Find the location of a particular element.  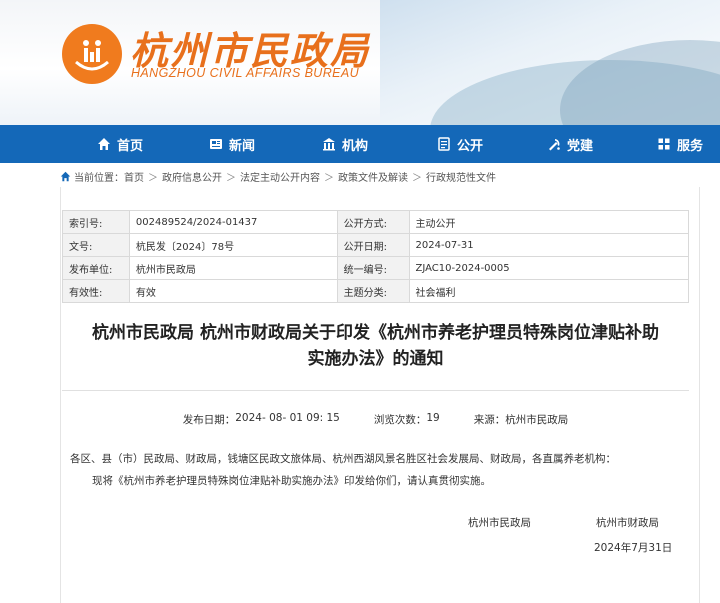

breadcrumb-link-policy: 政策文件及解读 is located at coordinates (373, 176).